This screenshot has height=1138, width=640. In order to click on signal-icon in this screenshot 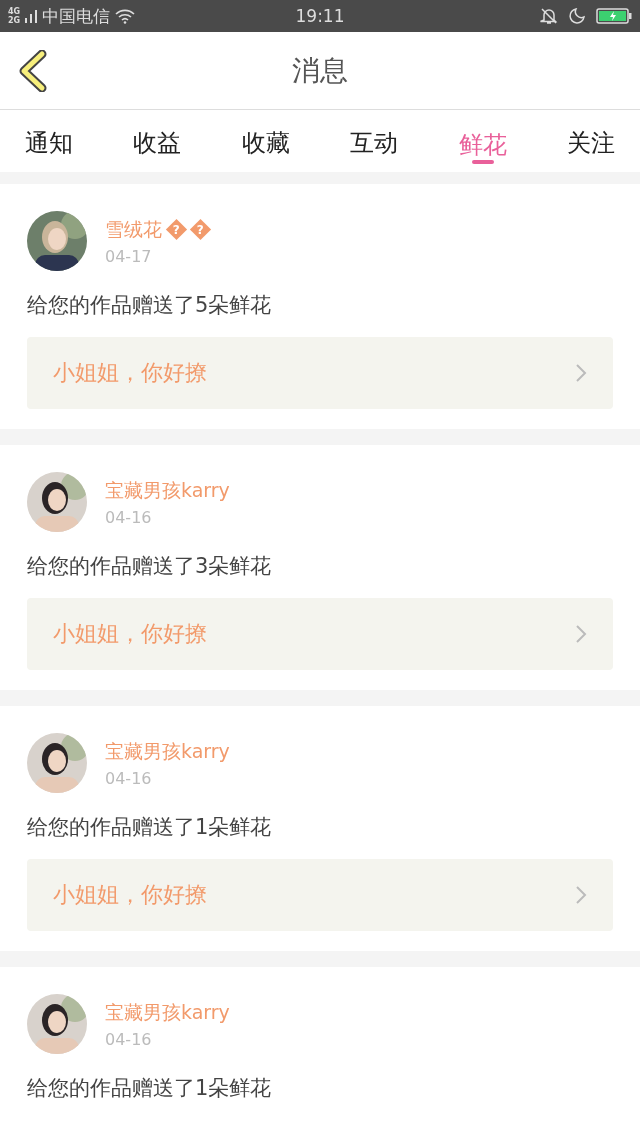, I will do `click(31, 16)`.